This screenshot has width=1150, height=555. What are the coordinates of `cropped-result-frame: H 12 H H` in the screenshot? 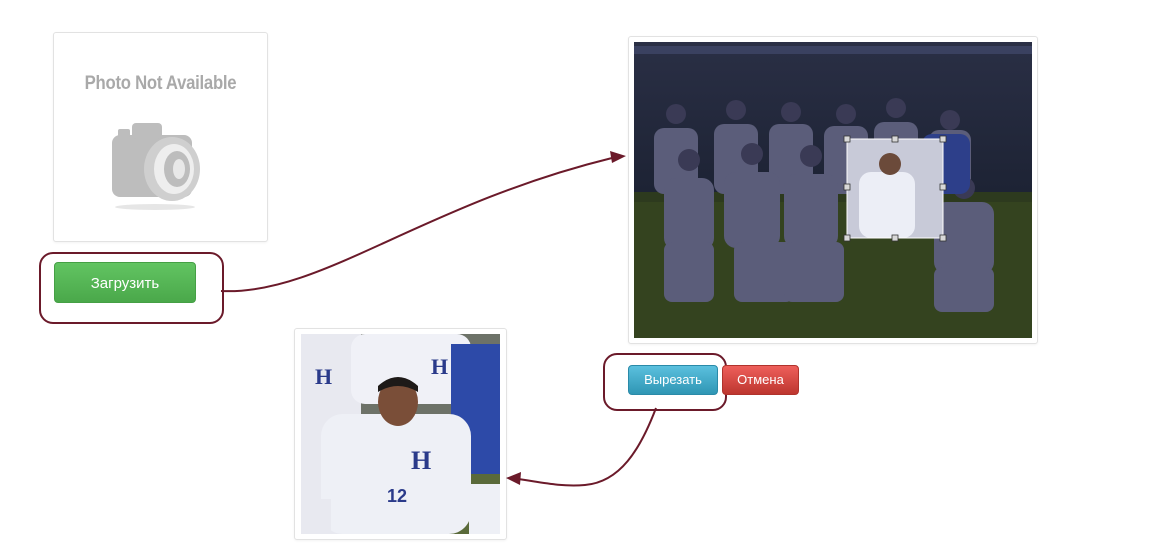 It's located at (400, 434).